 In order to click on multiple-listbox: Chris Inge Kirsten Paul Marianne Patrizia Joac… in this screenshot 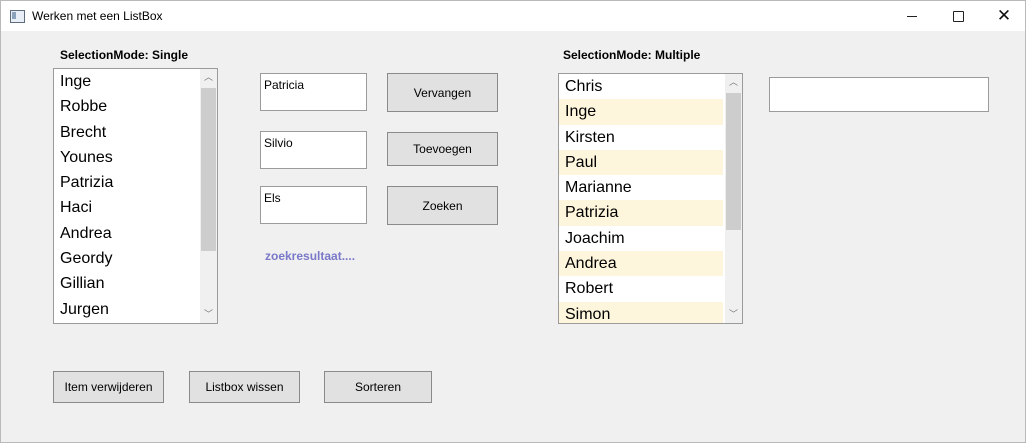, I will do `click(650, 198)`.